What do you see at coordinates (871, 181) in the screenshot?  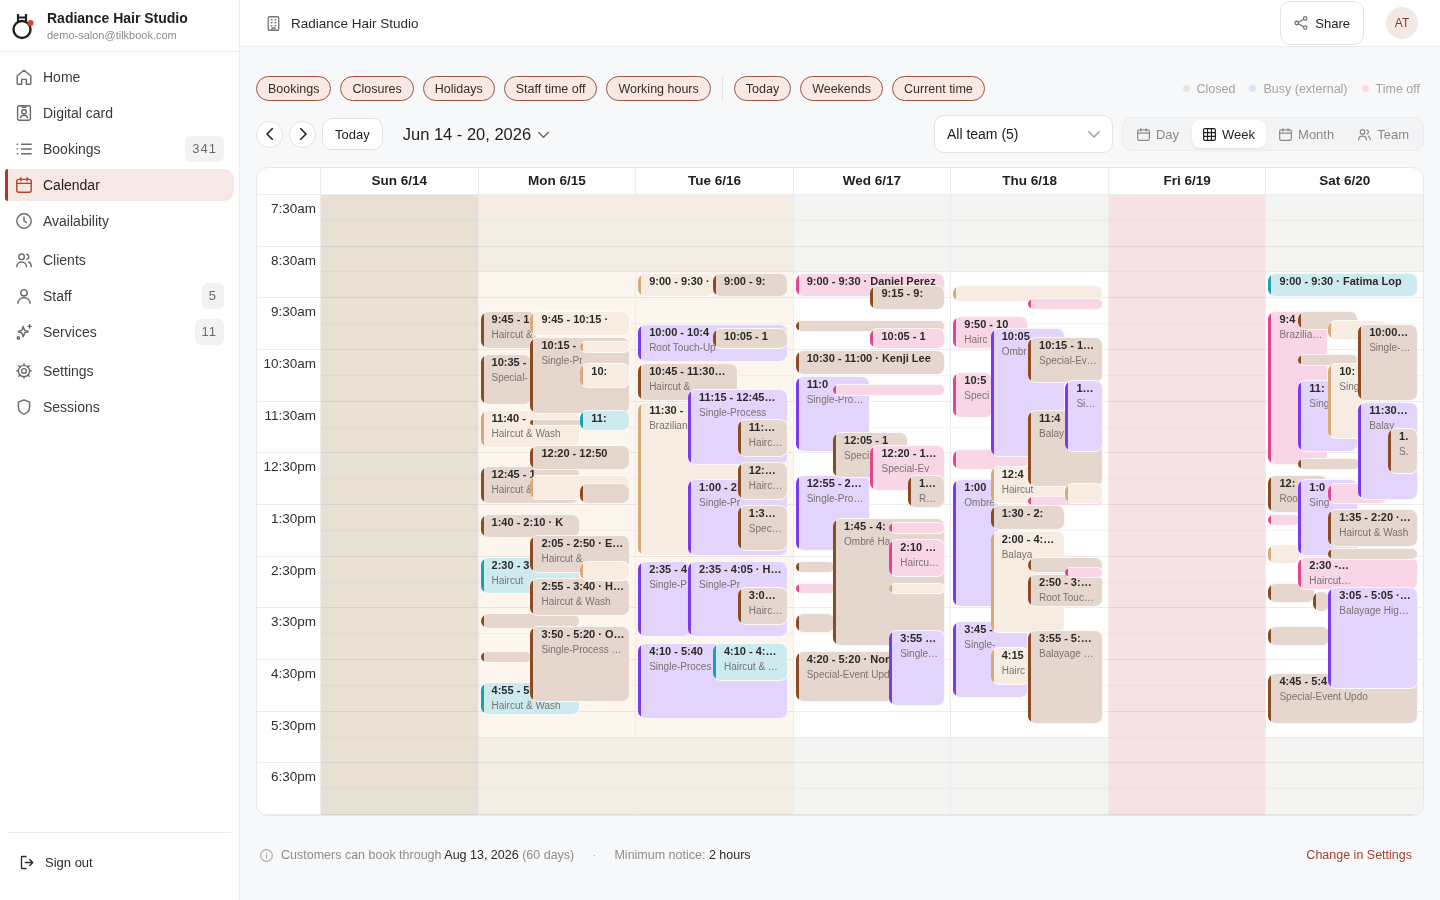 I see `day-header: Wed 6/17` at bounding box center [871, 181].